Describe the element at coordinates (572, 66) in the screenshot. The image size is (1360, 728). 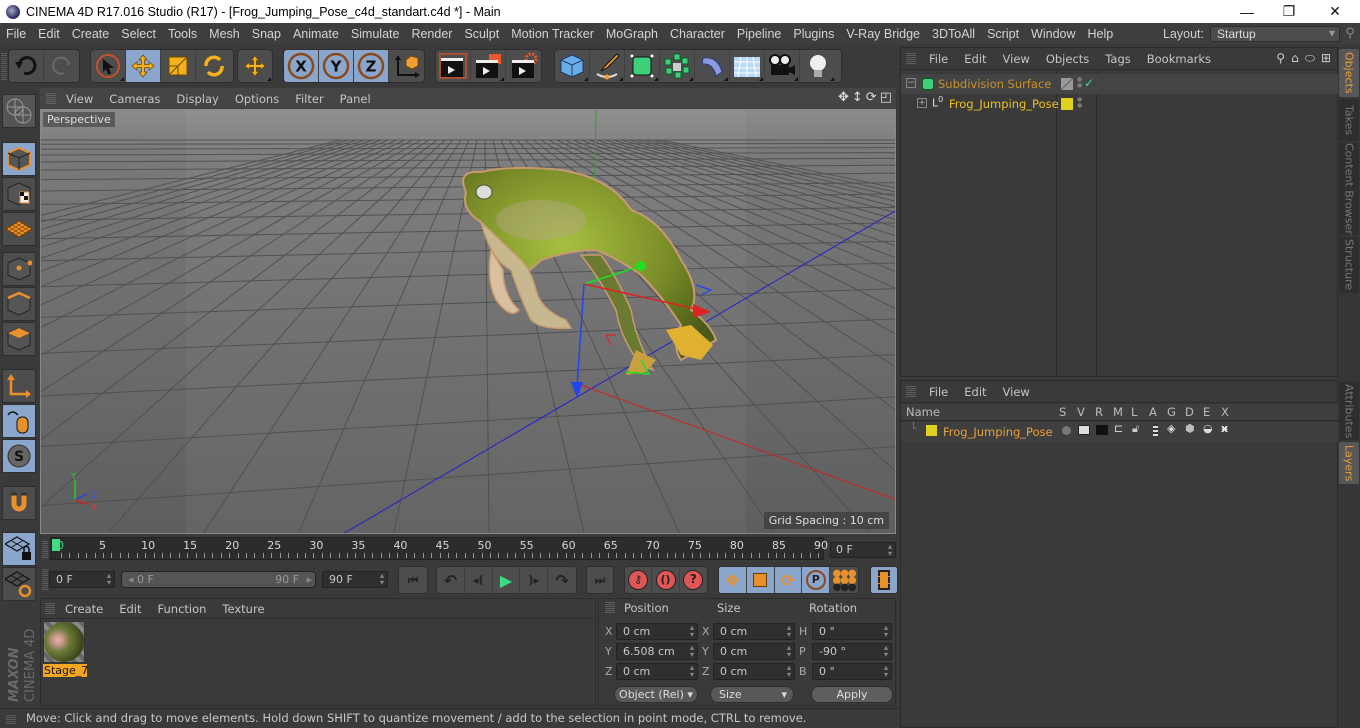
I see `cube-button` at that location.